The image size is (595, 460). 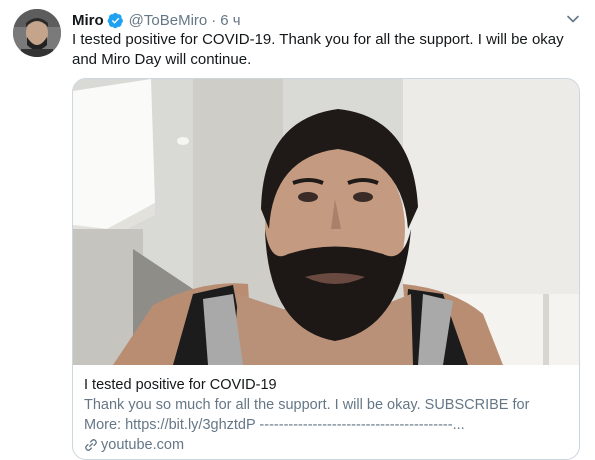 I want to click on chevron-down-icon, so click(x=573, y=19).